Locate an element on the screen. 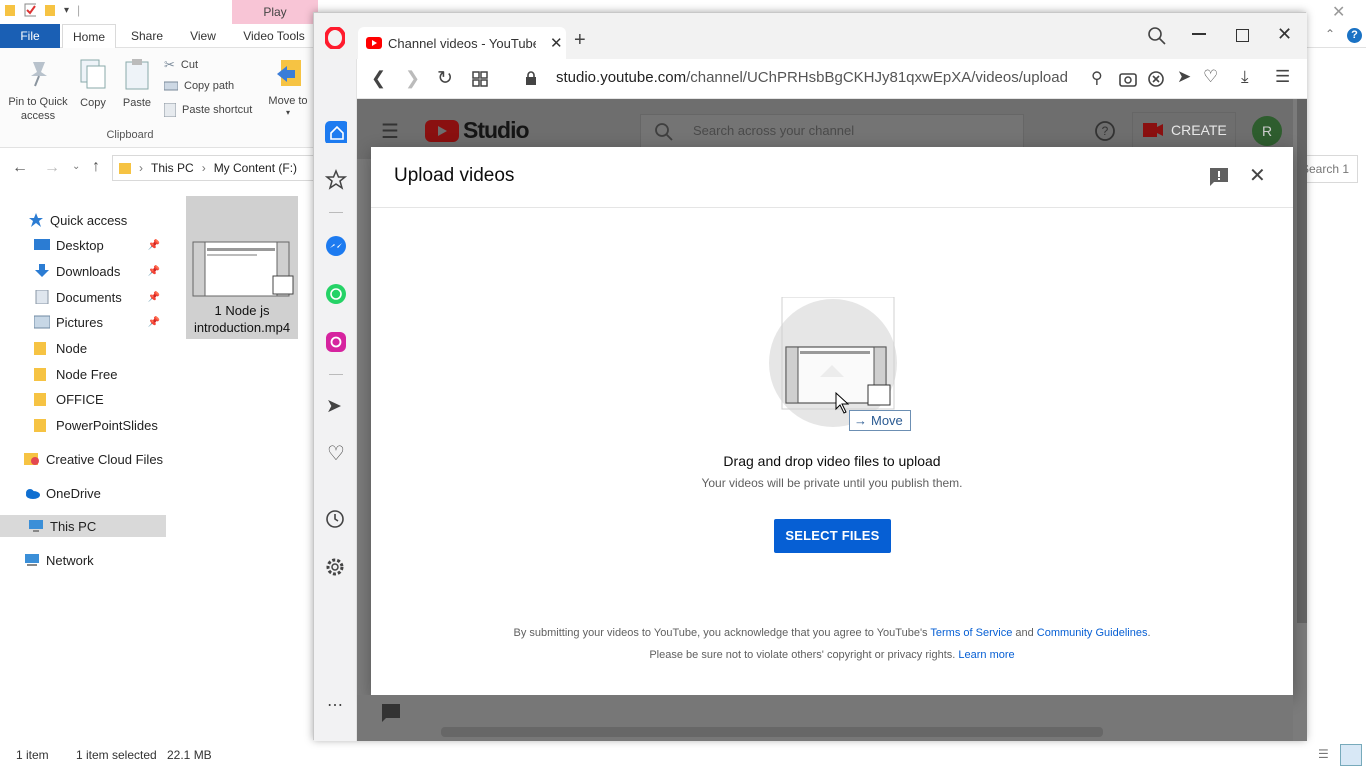  downloads-icon: ⤓ is located at coordinates (1245, 77).